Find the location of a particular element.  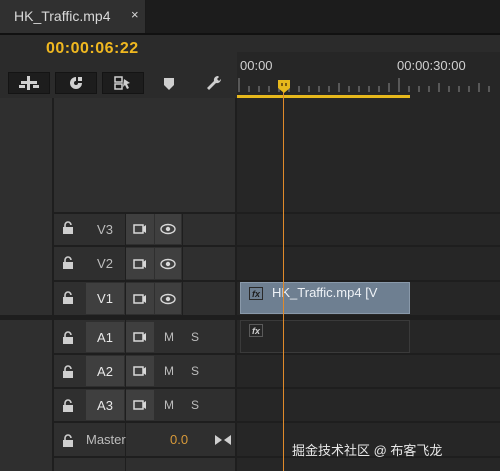

close-icon: × is located at coordinates (135, 14).